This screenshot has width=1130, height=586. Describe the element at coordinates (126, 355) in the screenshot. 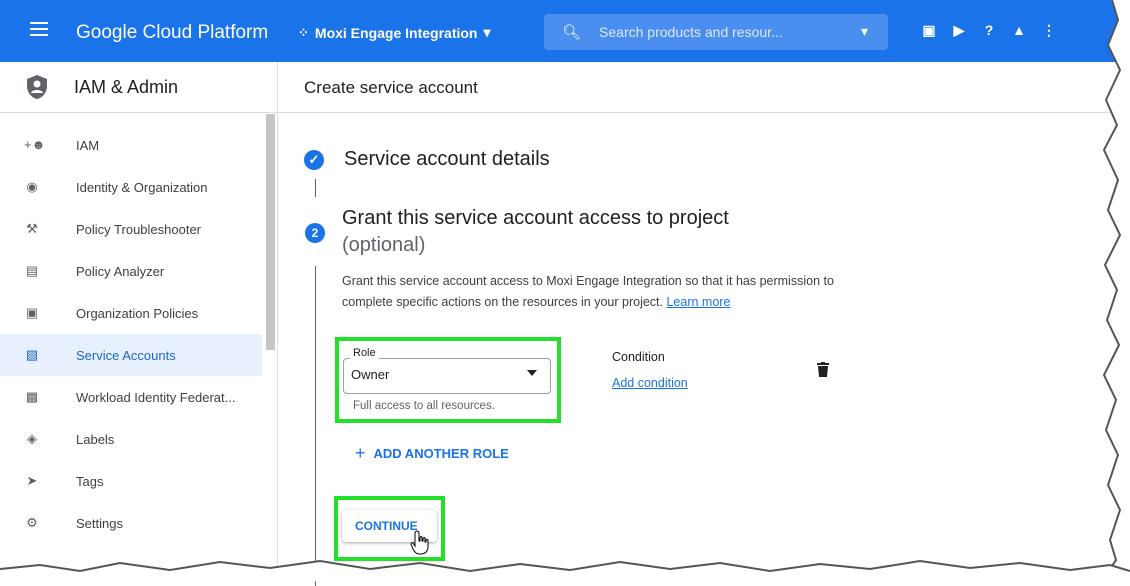

I see `sidebar-item-label: Service Accounts` at that location.